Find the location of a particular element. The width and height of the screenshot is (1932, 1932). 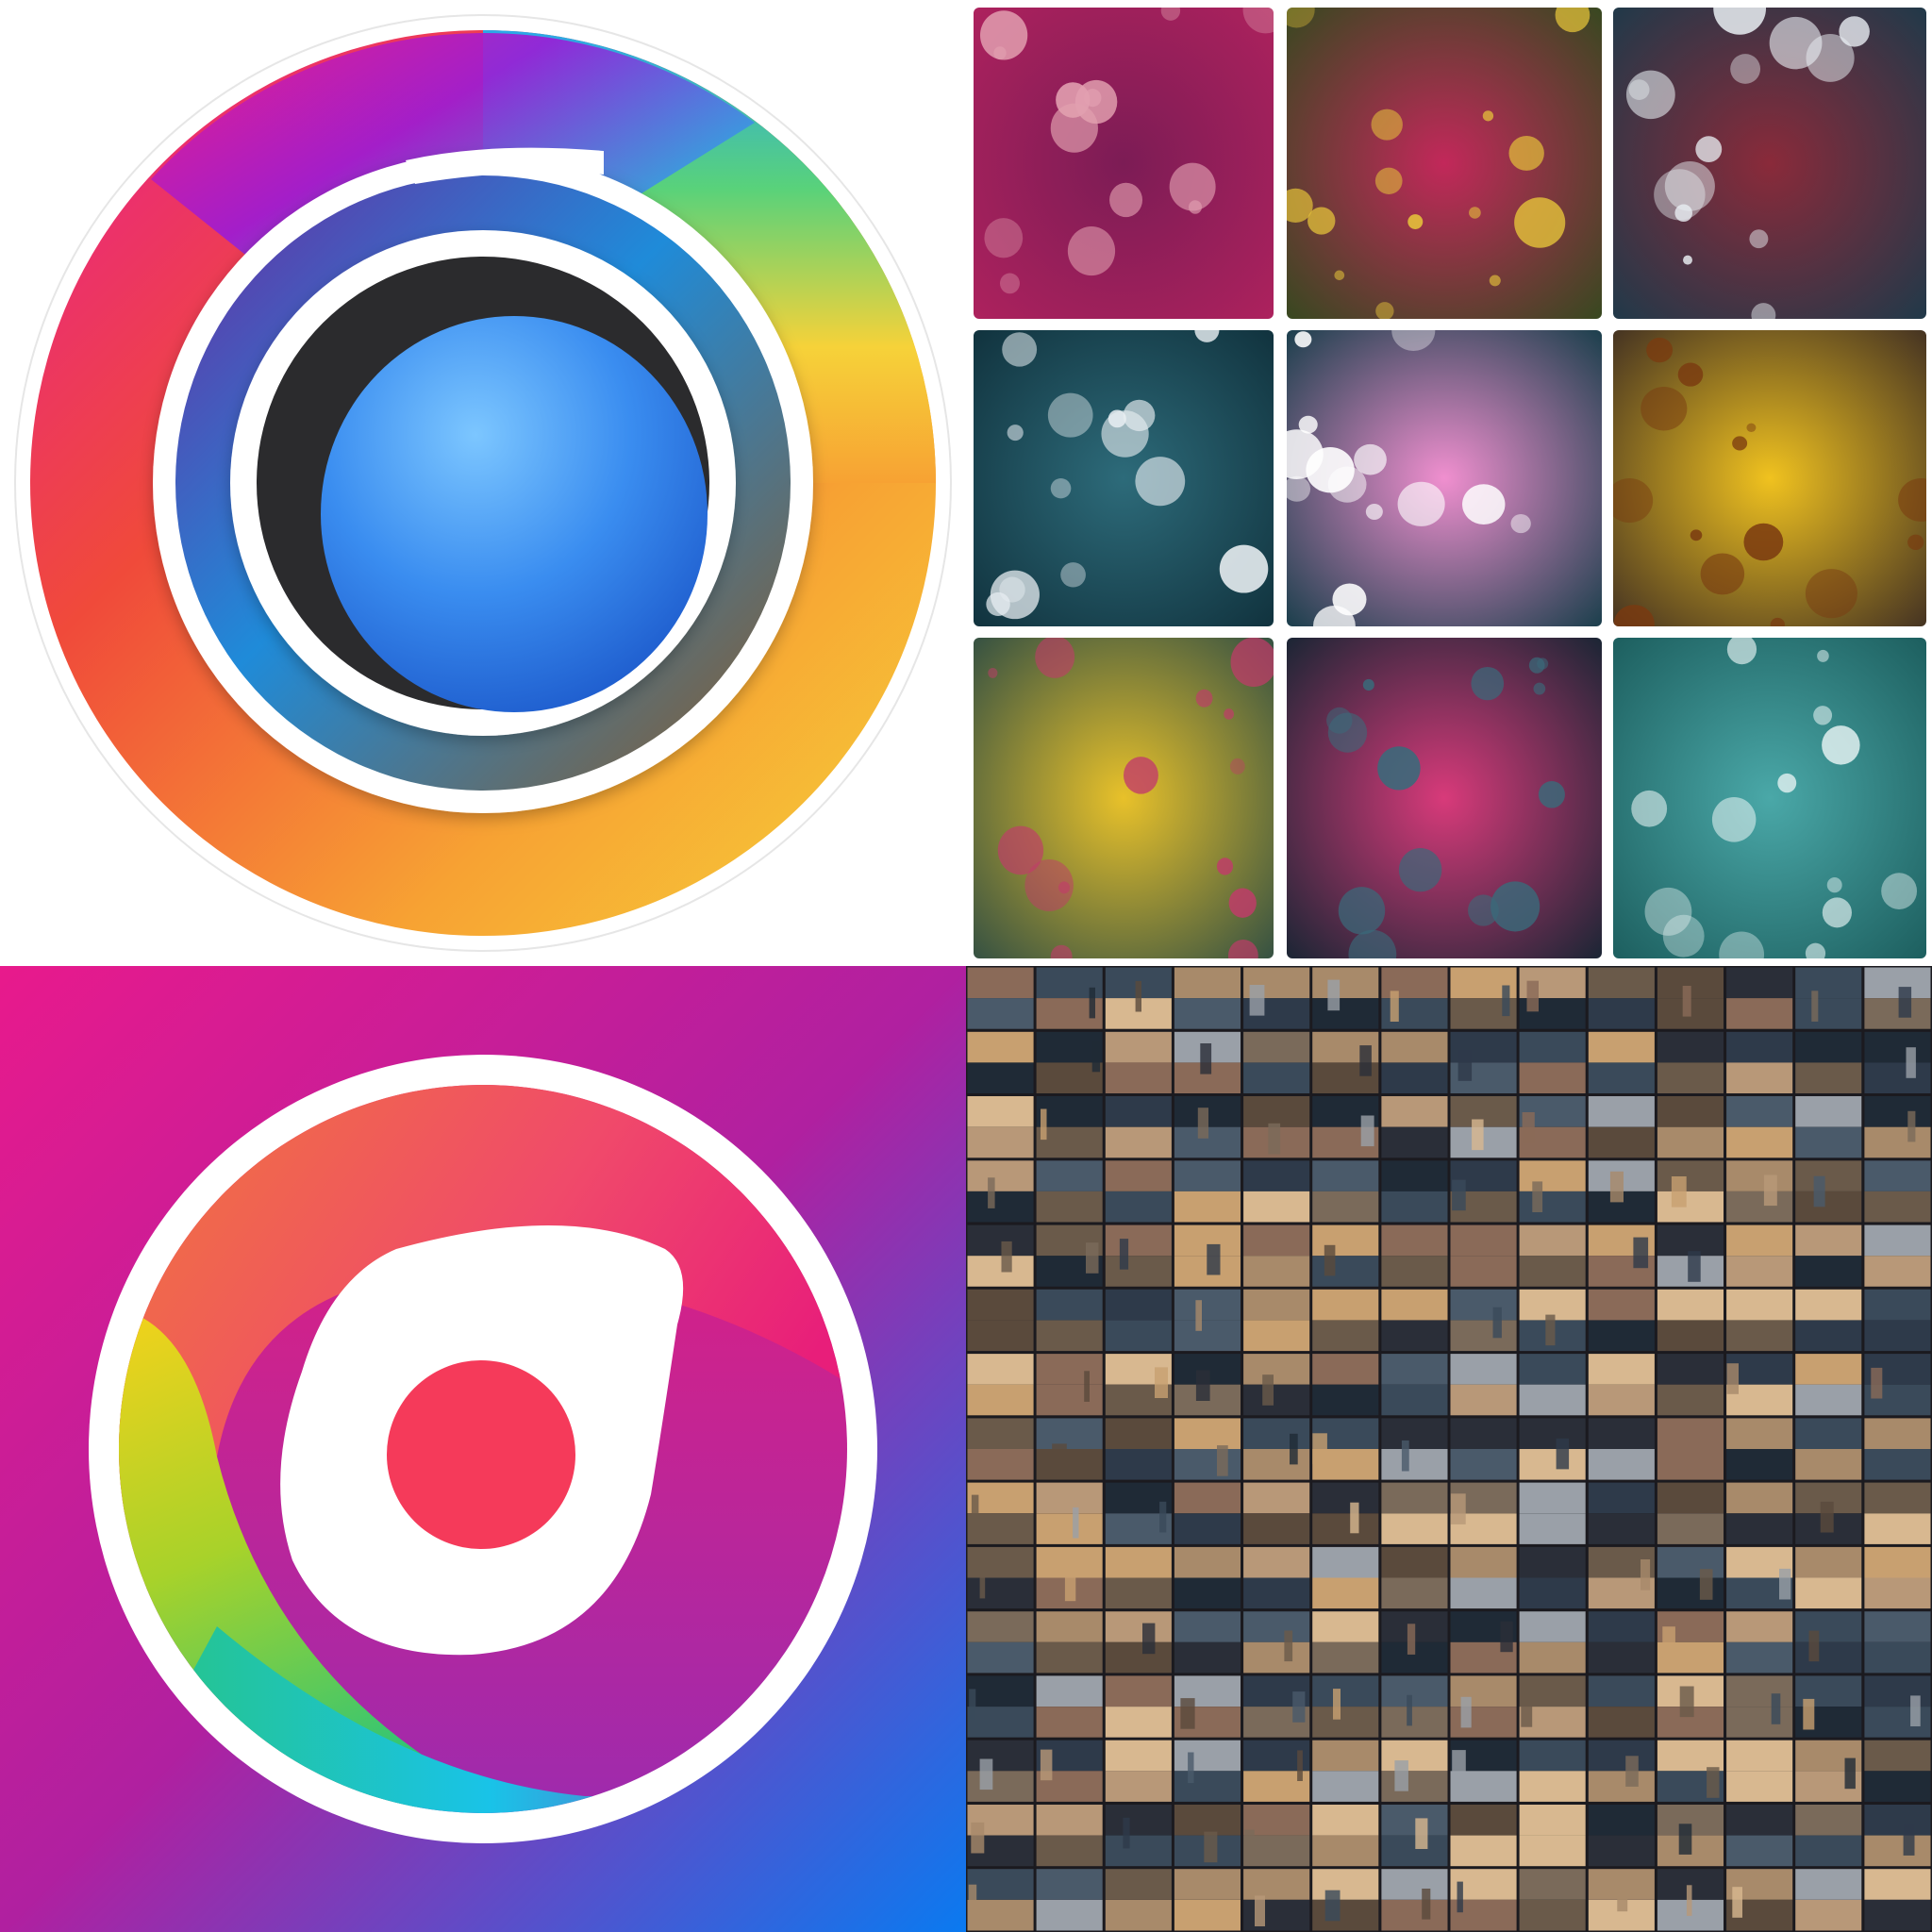

photo-tile-blurred-magenta-petals is located at coordinates (1124, 163).